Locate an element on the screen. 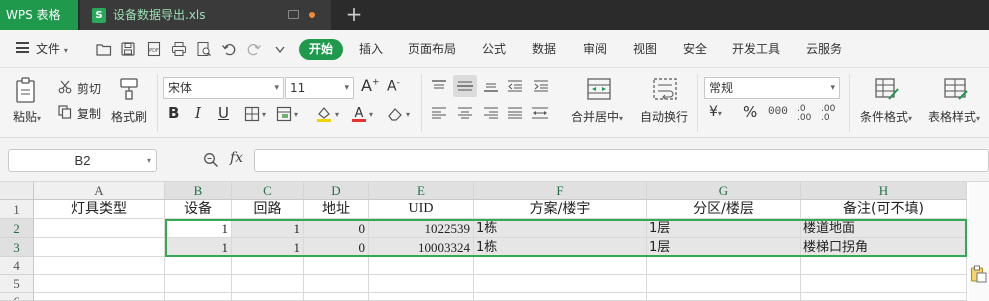  cell-a1: 灯具类型 is located at coordinates (99, 209).